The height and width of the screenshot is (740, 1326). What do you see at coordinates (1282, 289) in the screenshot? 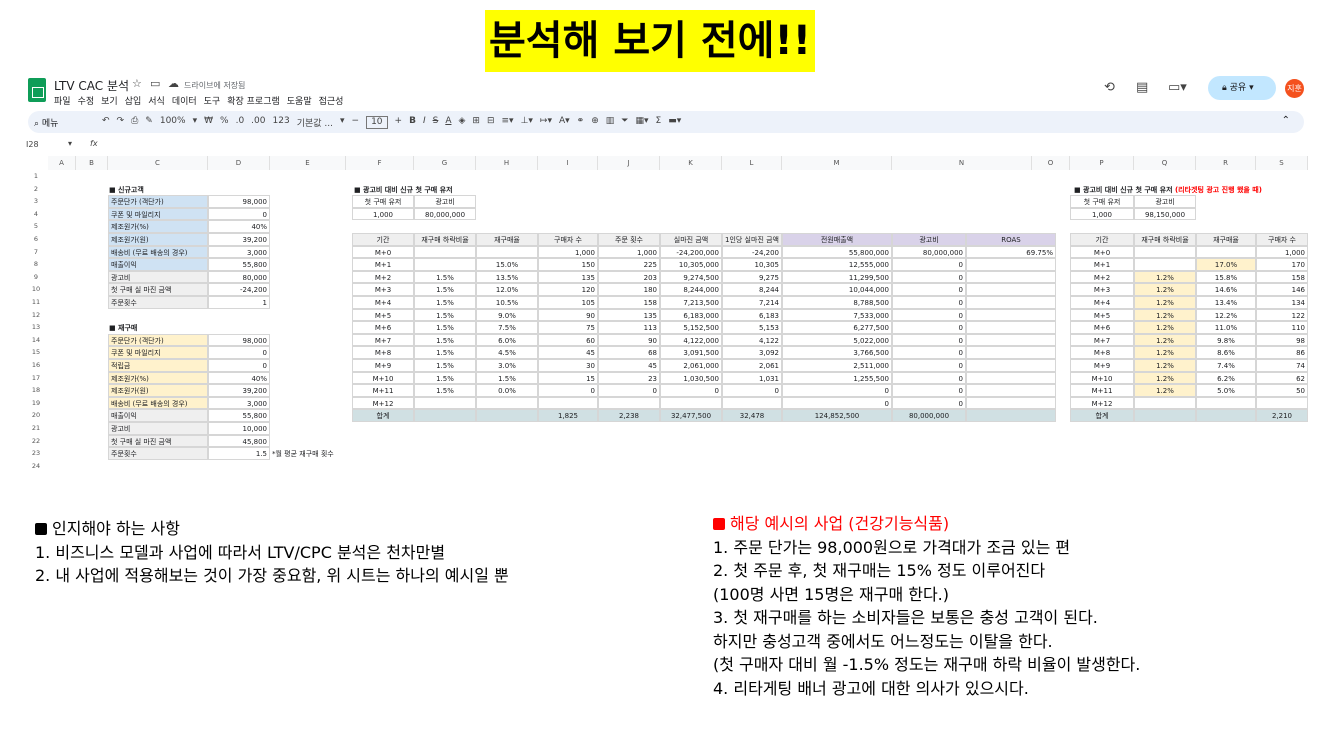
I see `table-cell: 146` at bounding box center [1282, 289].